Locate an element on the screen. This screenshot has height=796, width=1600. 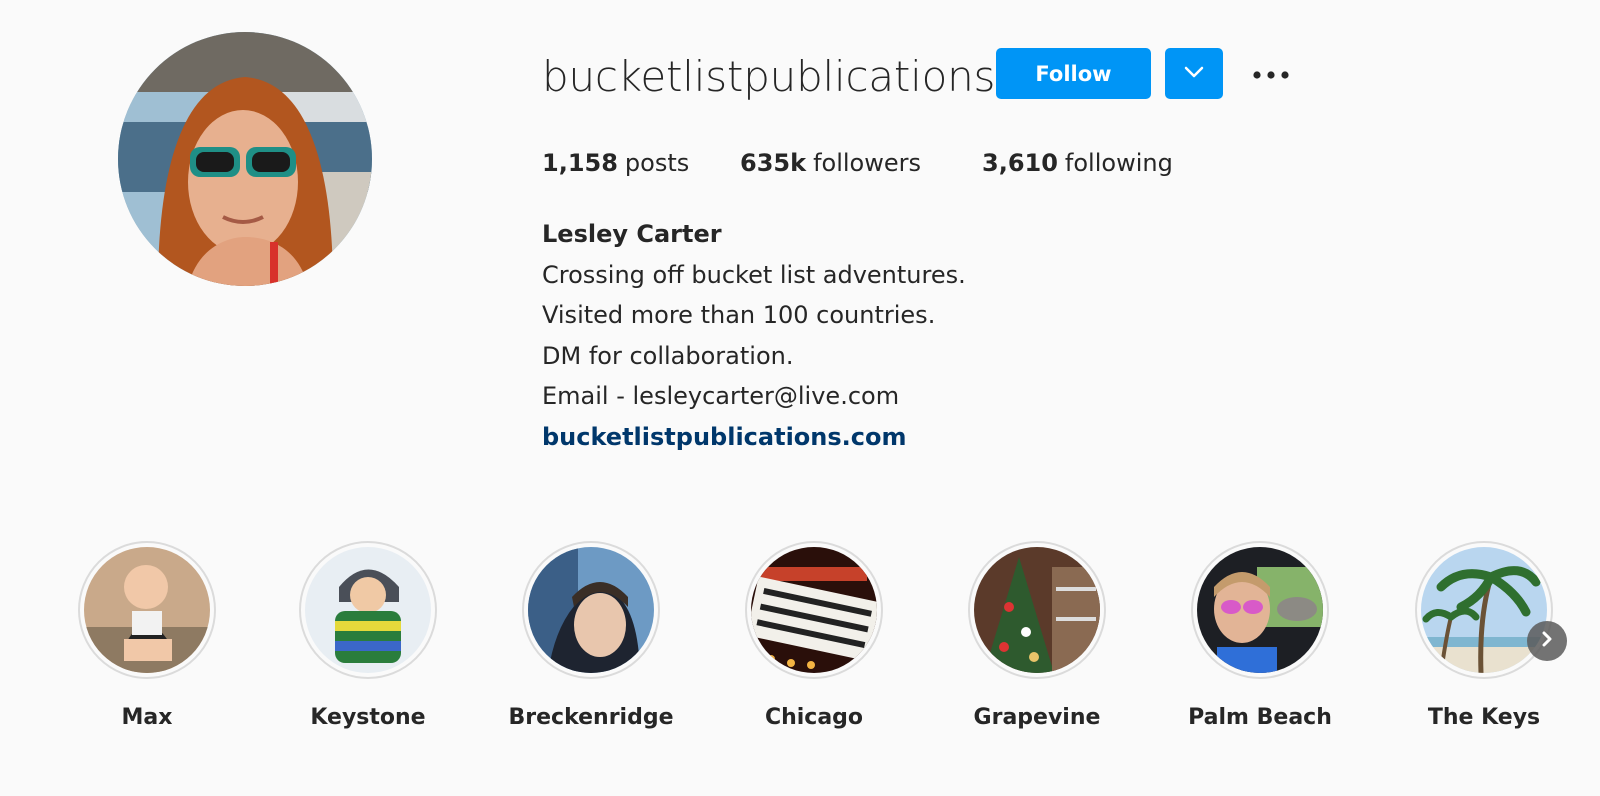
highlight-keystone: Keystone is located at coordinates (368, 637).